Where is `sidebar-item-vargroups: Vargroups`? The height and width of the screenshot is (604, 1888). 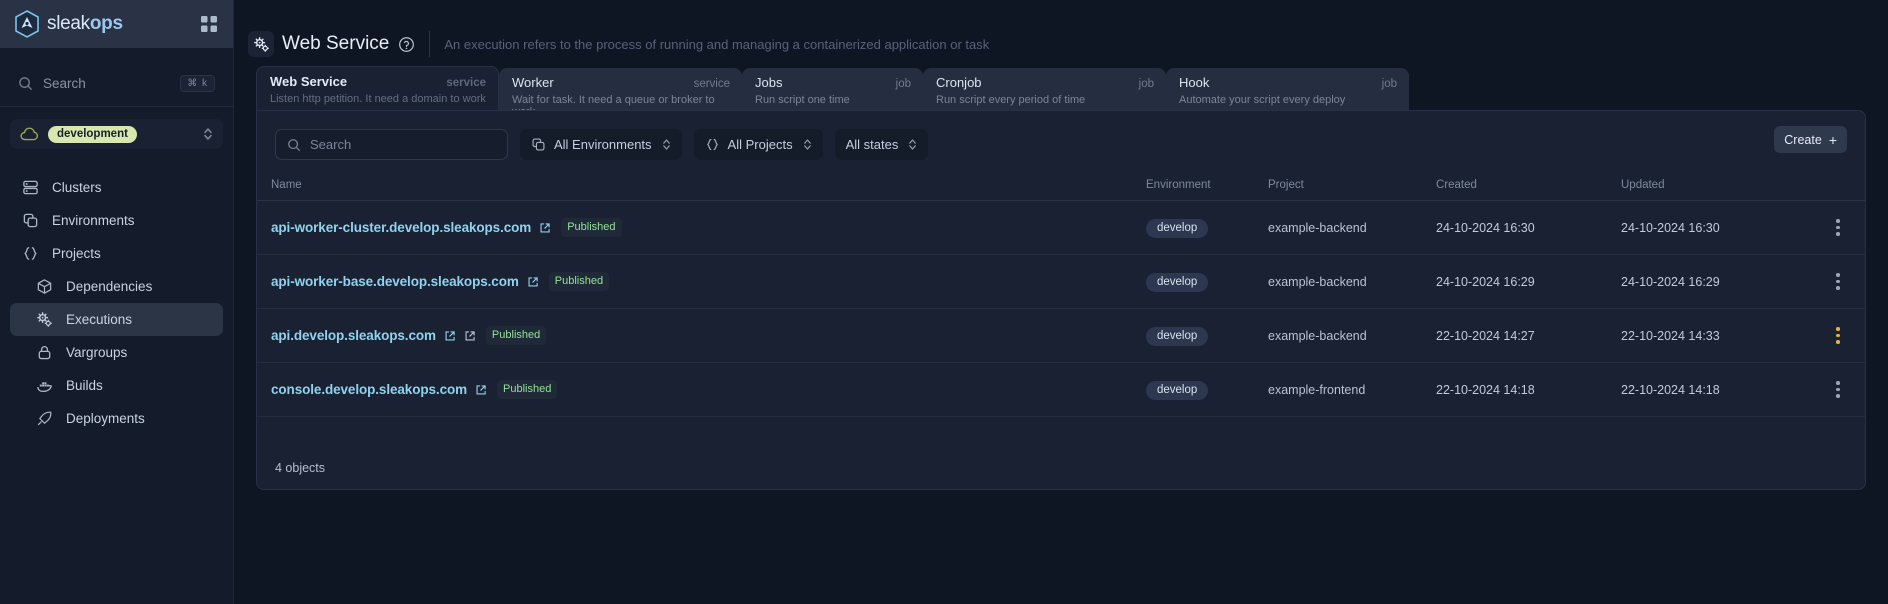 sidebar-item-vargroups: Vargroups is located at coordinates (116, 352).